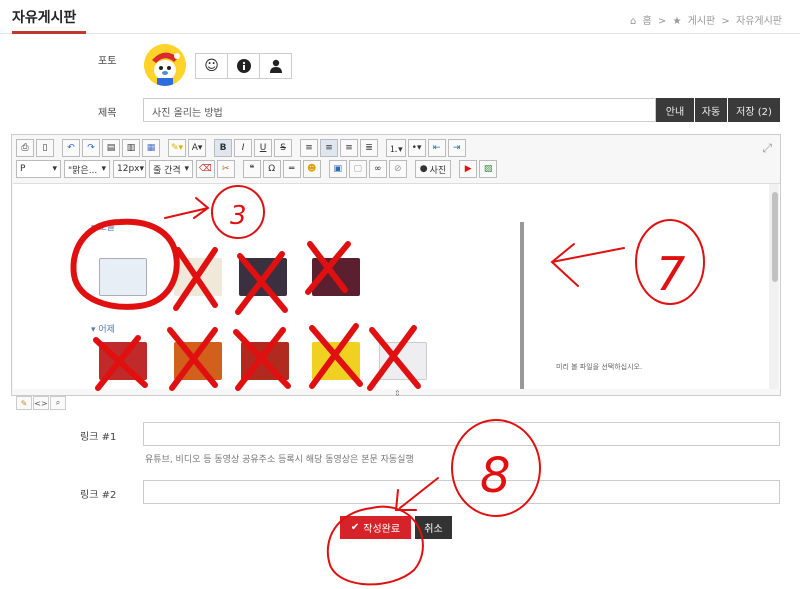 The height and width of the screenshot is (589, 800). Describe the element at coordinates (711, 110) in the screenshot. I see `auto-button: 자동` at that location.